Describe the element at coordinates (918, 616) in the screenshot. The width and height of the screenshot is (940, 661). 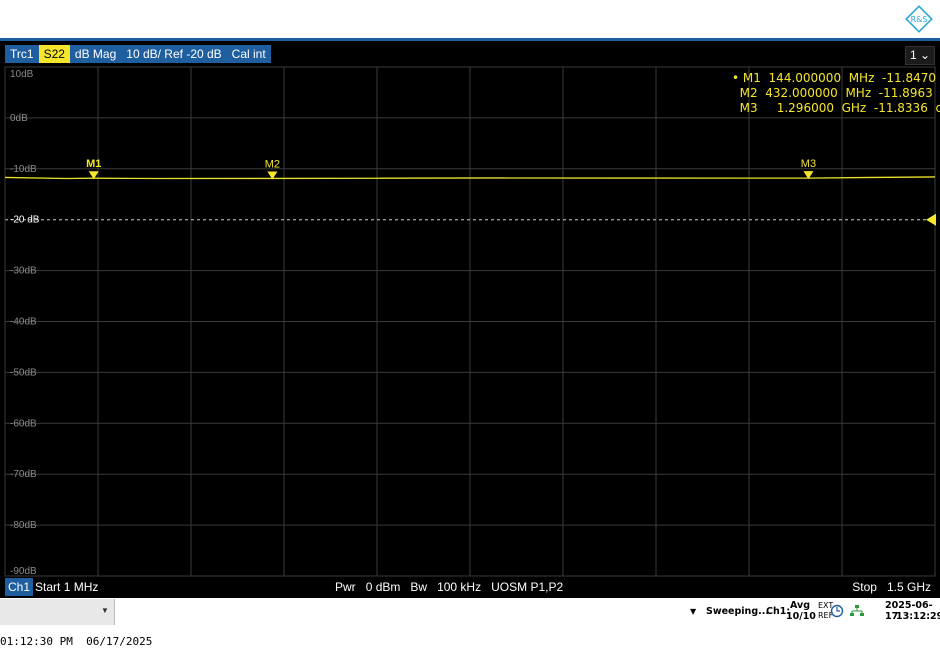
I see `system-time: 13:12:29` at that location.